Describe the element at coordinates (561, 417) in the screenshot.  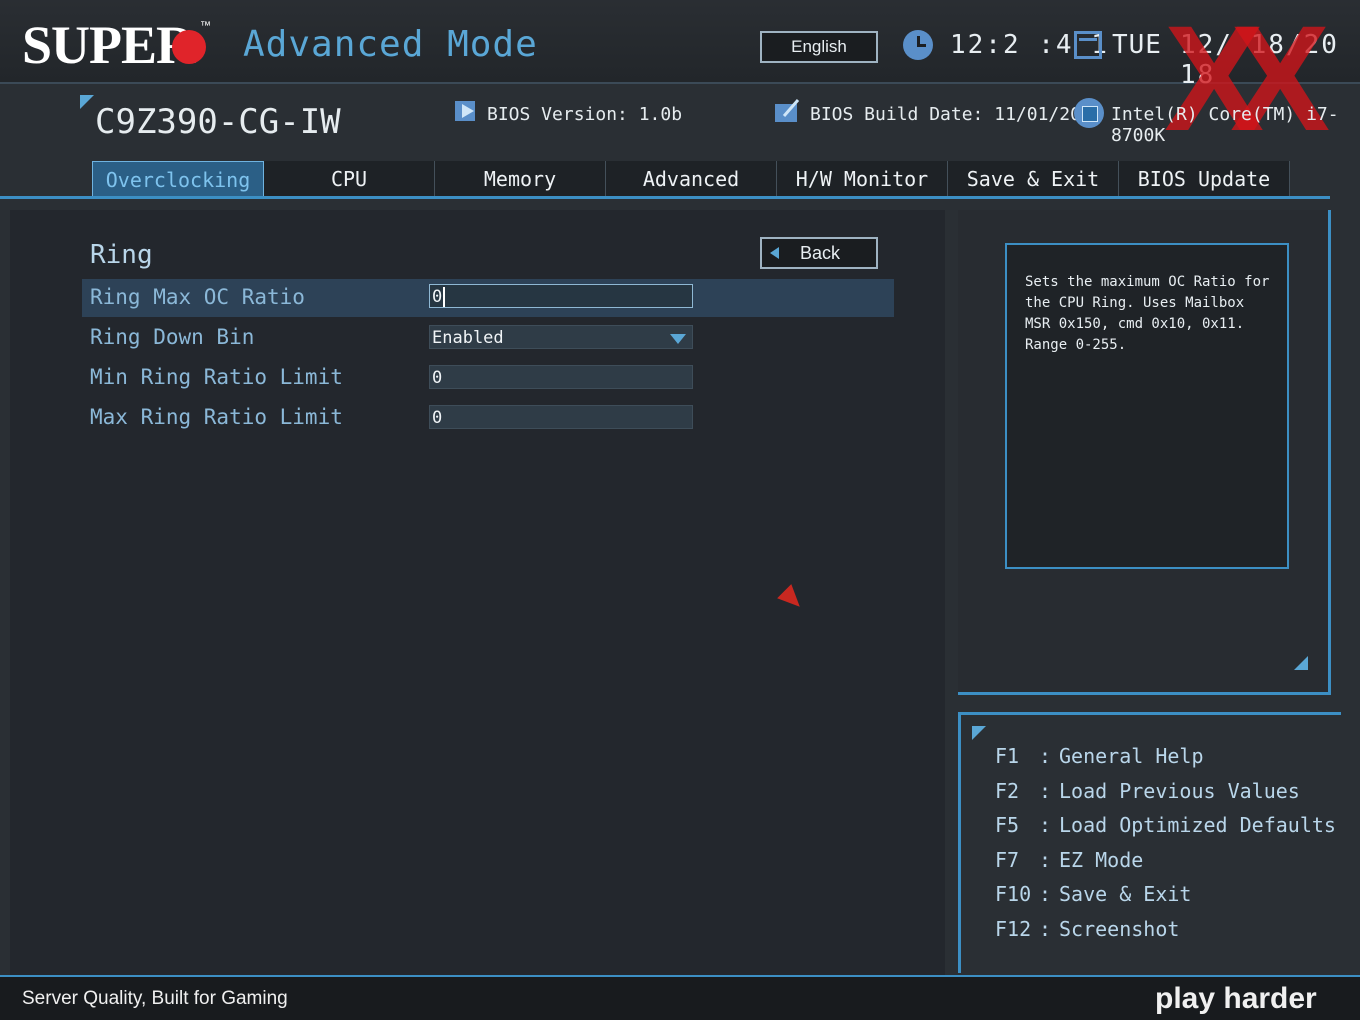
I see `max-ring-ratio-input: 0` at that location.